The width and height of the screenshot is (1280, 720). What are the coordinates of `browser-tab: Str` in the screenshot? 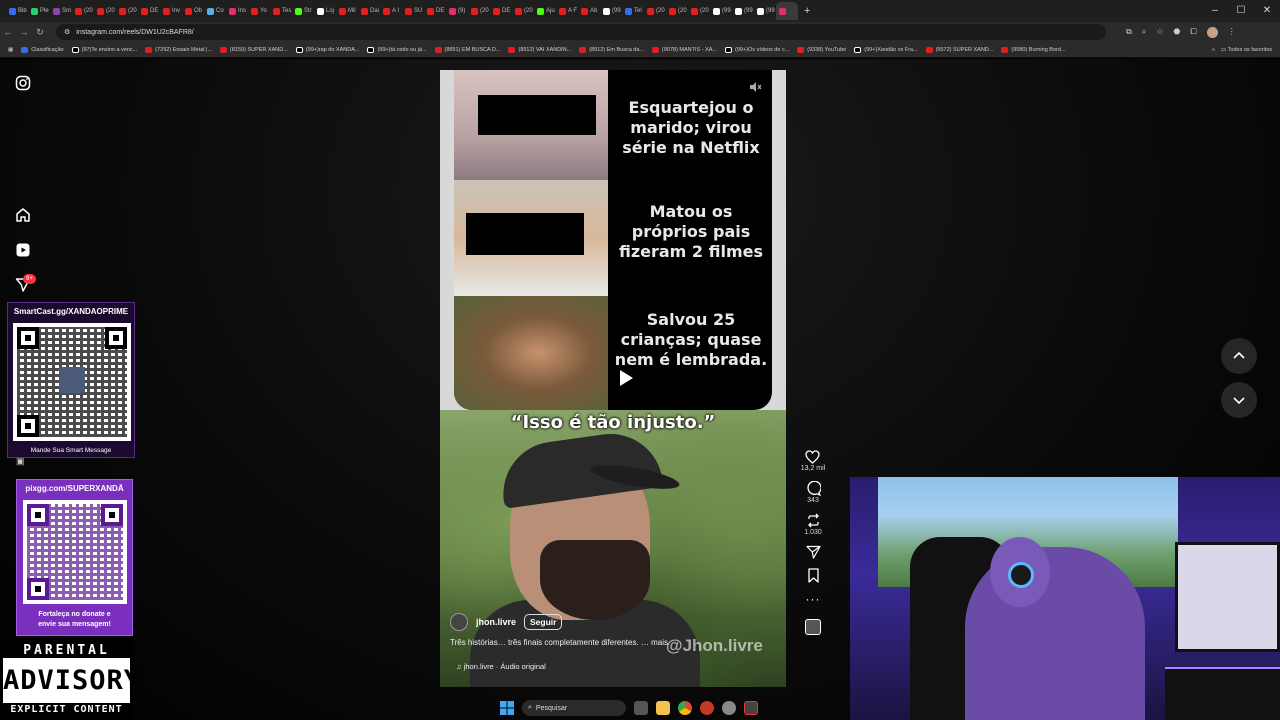 It's located at (303, 11).